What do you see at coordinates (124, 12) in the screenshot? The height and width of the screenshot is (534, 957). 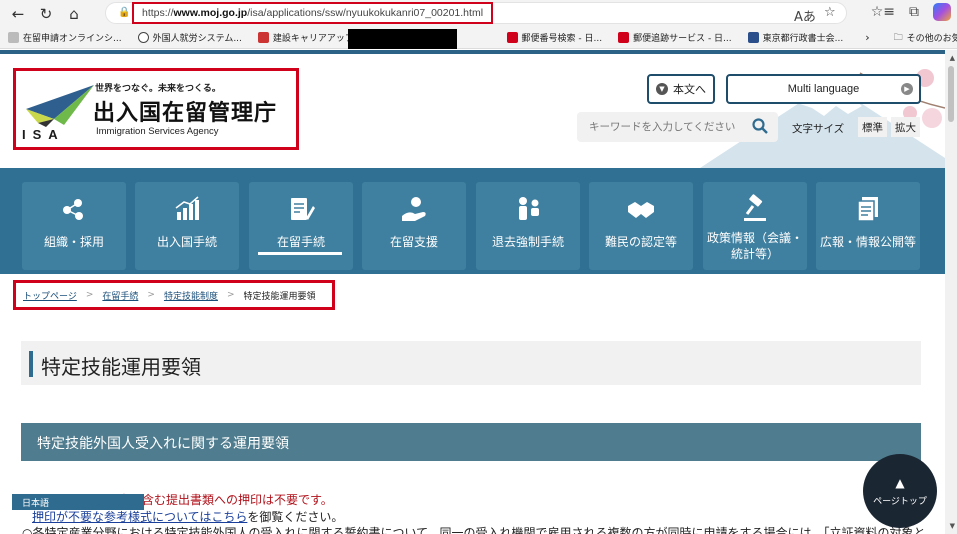 I see `lock-icon: 🔒` at bounding box center [124, 12].